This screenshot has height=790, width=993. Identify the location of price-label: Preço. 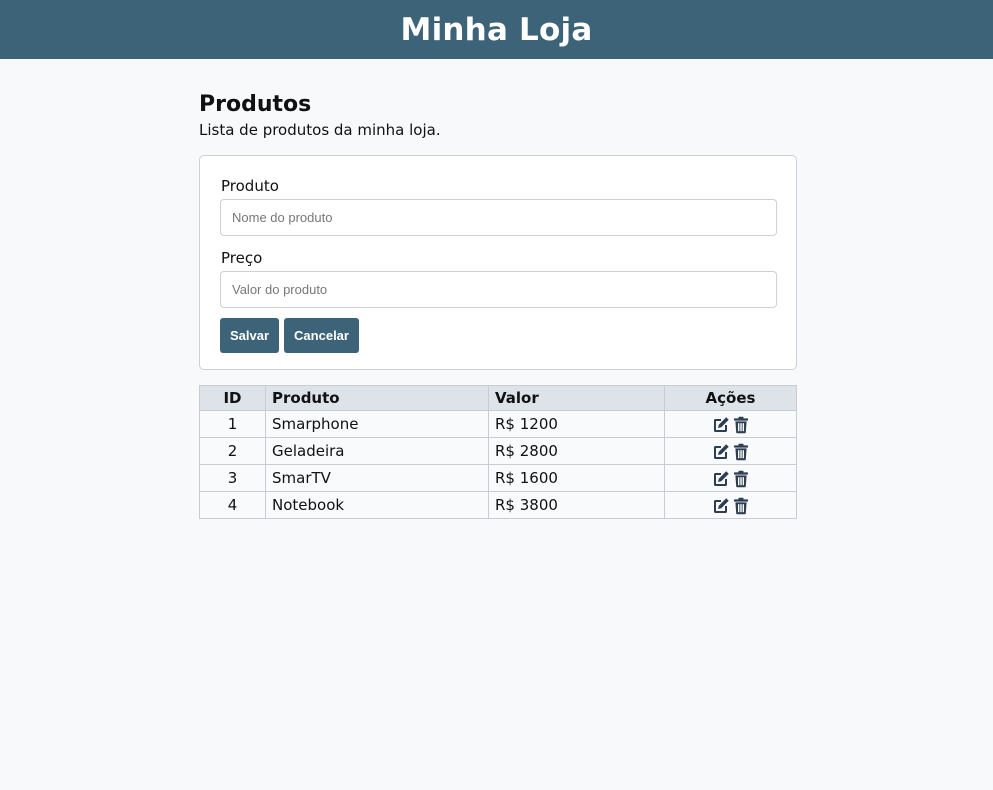
(242, 258).